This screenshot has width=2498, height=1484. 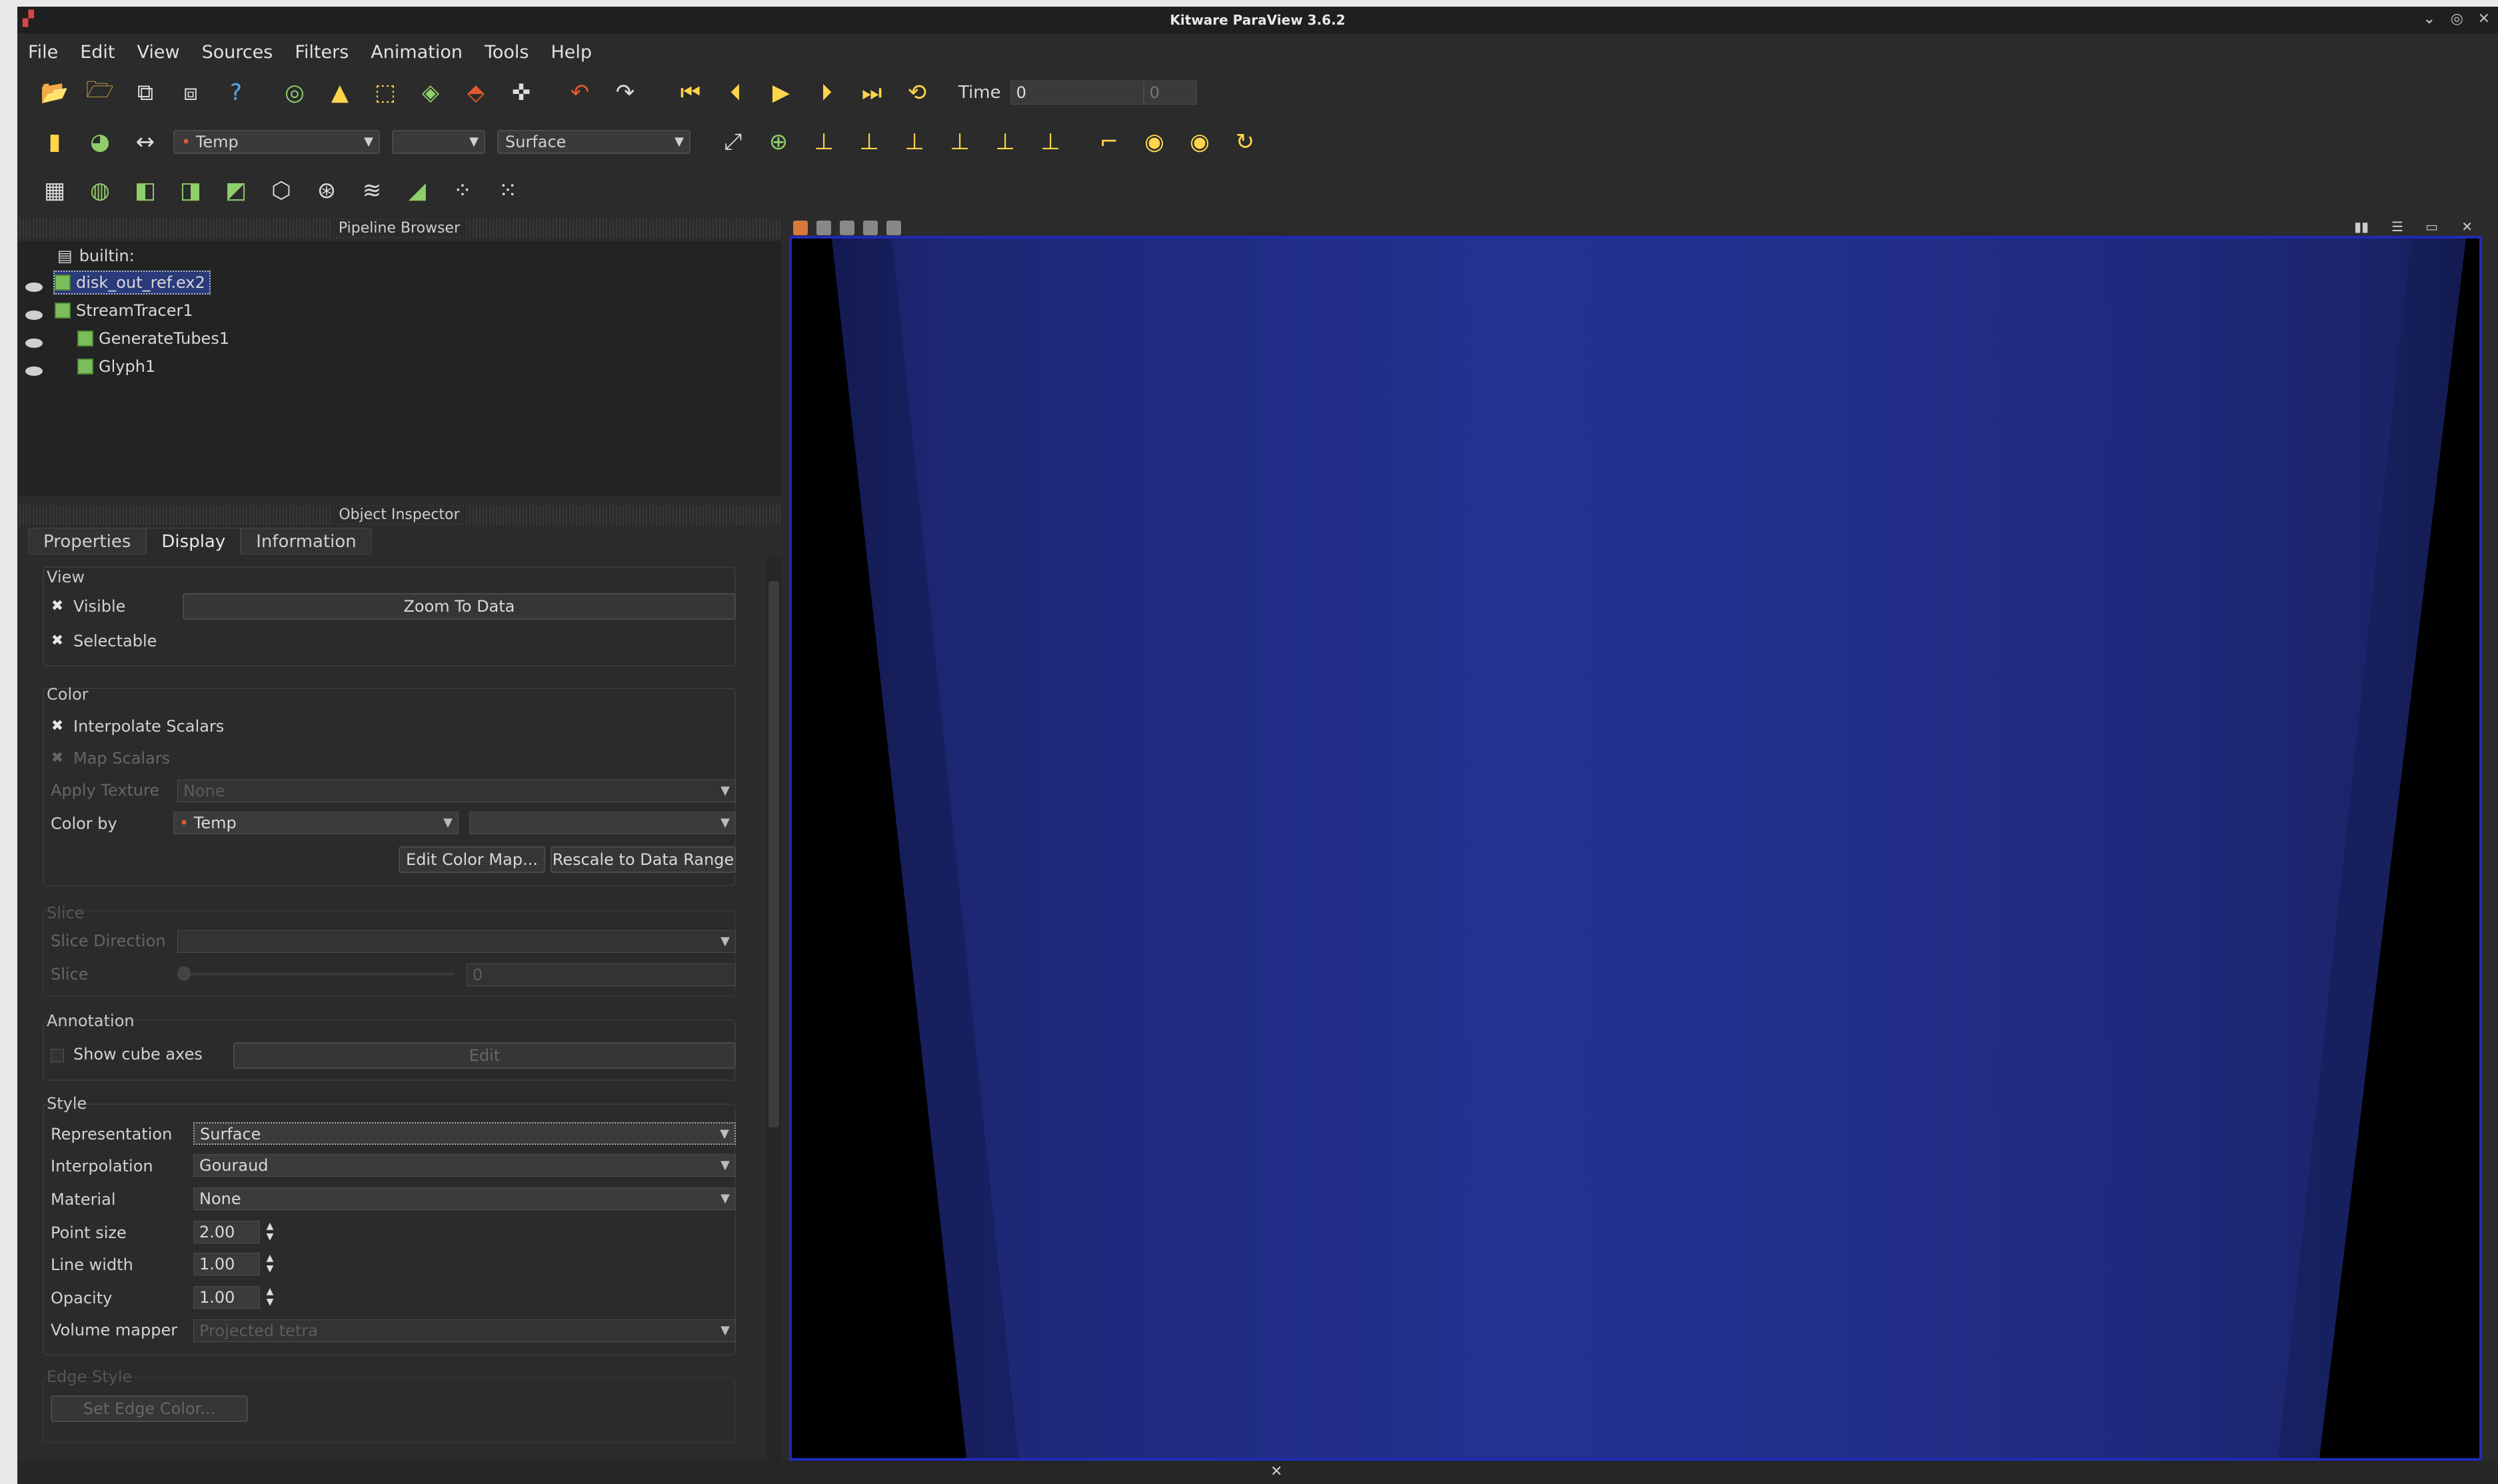 What do you see at coordinates (914, 142) in the screenshot?
I see `view-plus-y-icon: ⊥` at bounding box center [914, 142].